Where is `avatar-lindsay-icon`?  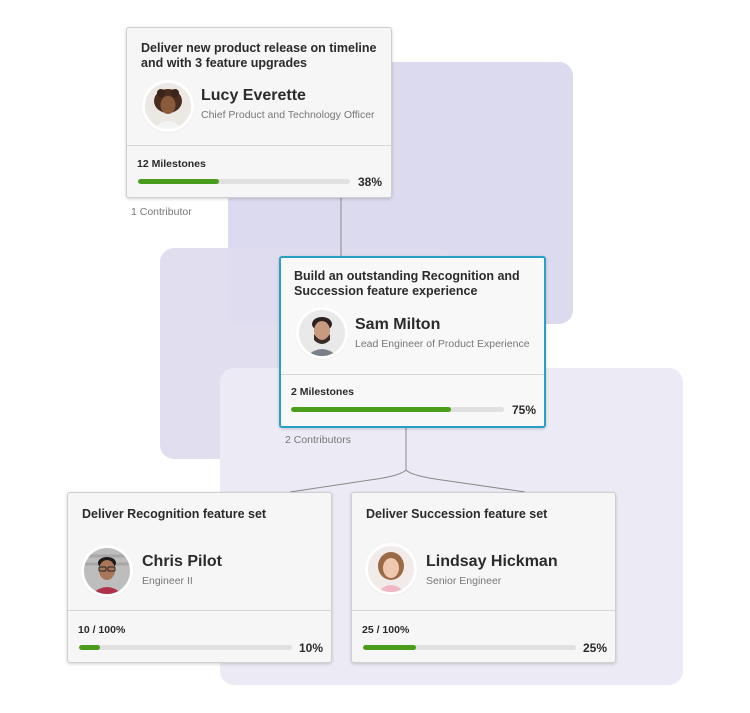 avatar-lindsay-icon is located at coordinates (391, 569).